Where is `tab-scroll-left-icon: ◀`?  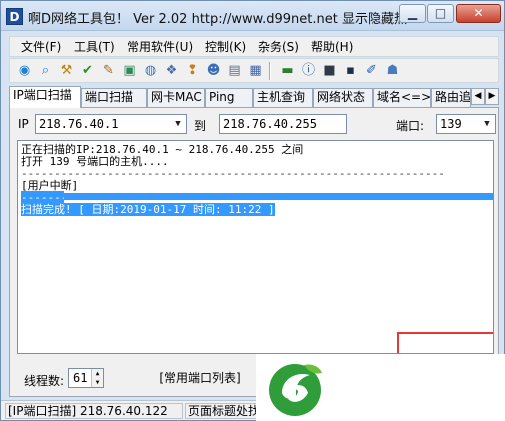
tab-scroll-left-icon: ◀ is located at coordinates (478, 96).